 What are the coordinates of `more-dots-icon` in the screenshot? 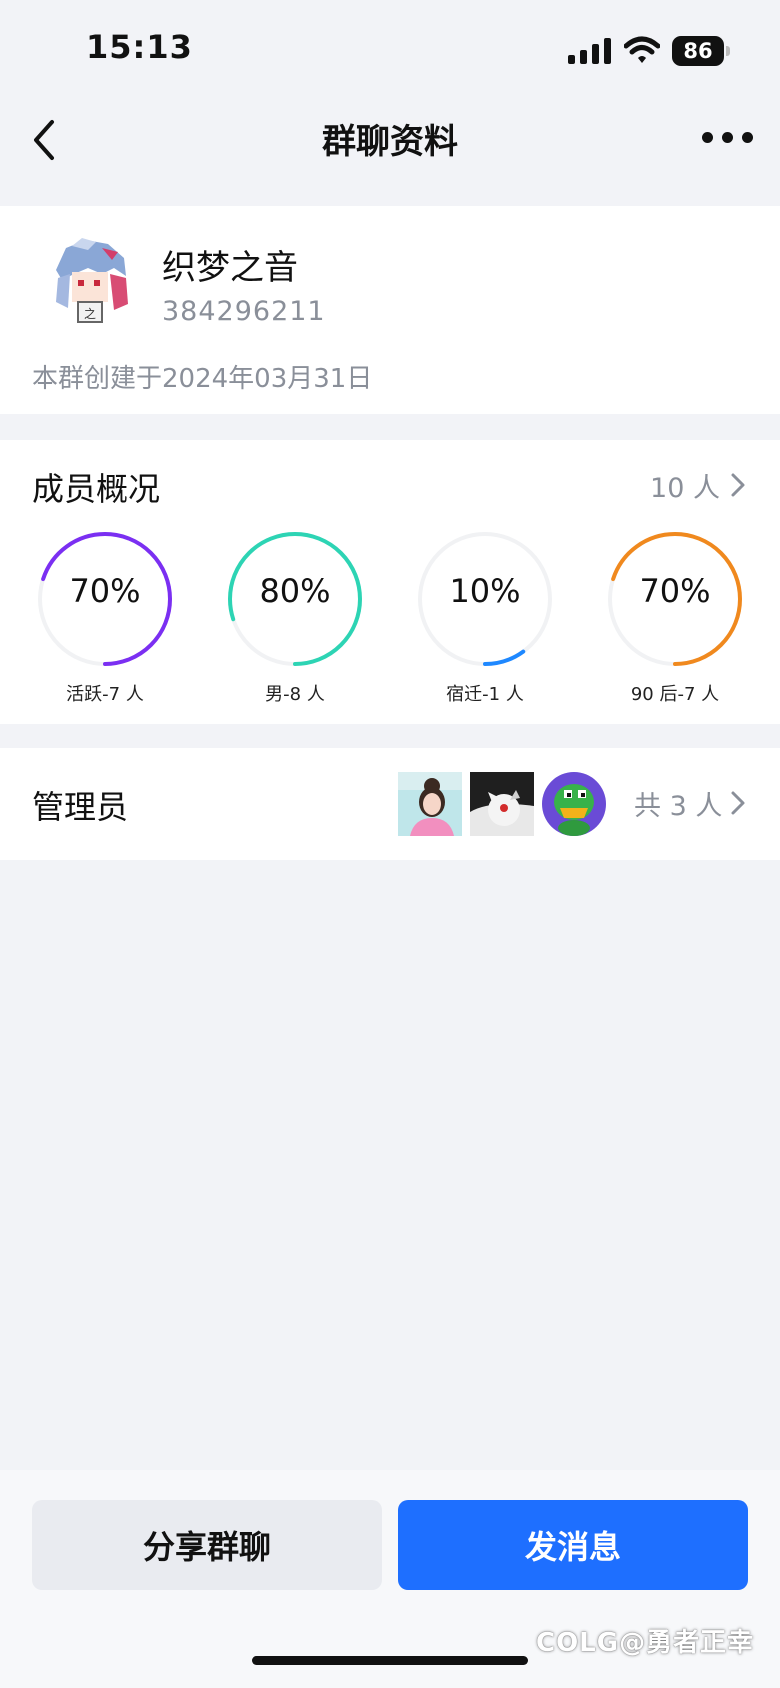 It's located at (728, 137).